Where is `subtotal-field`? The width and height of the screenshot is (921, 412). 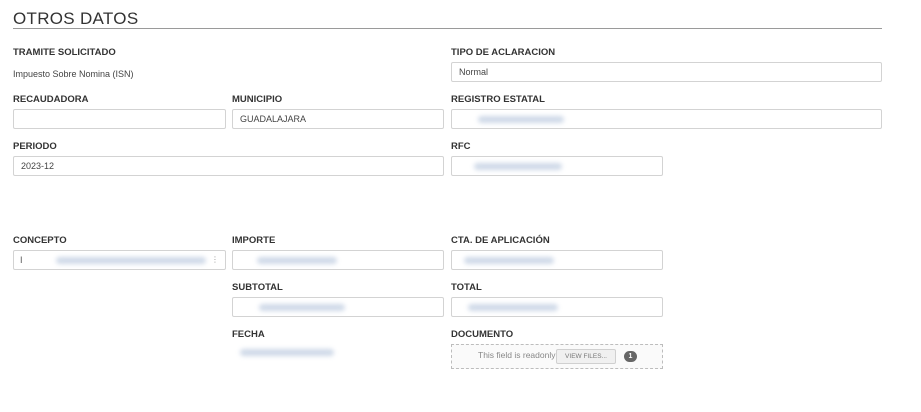
subtotal-field is located at coordinates (338, 307).